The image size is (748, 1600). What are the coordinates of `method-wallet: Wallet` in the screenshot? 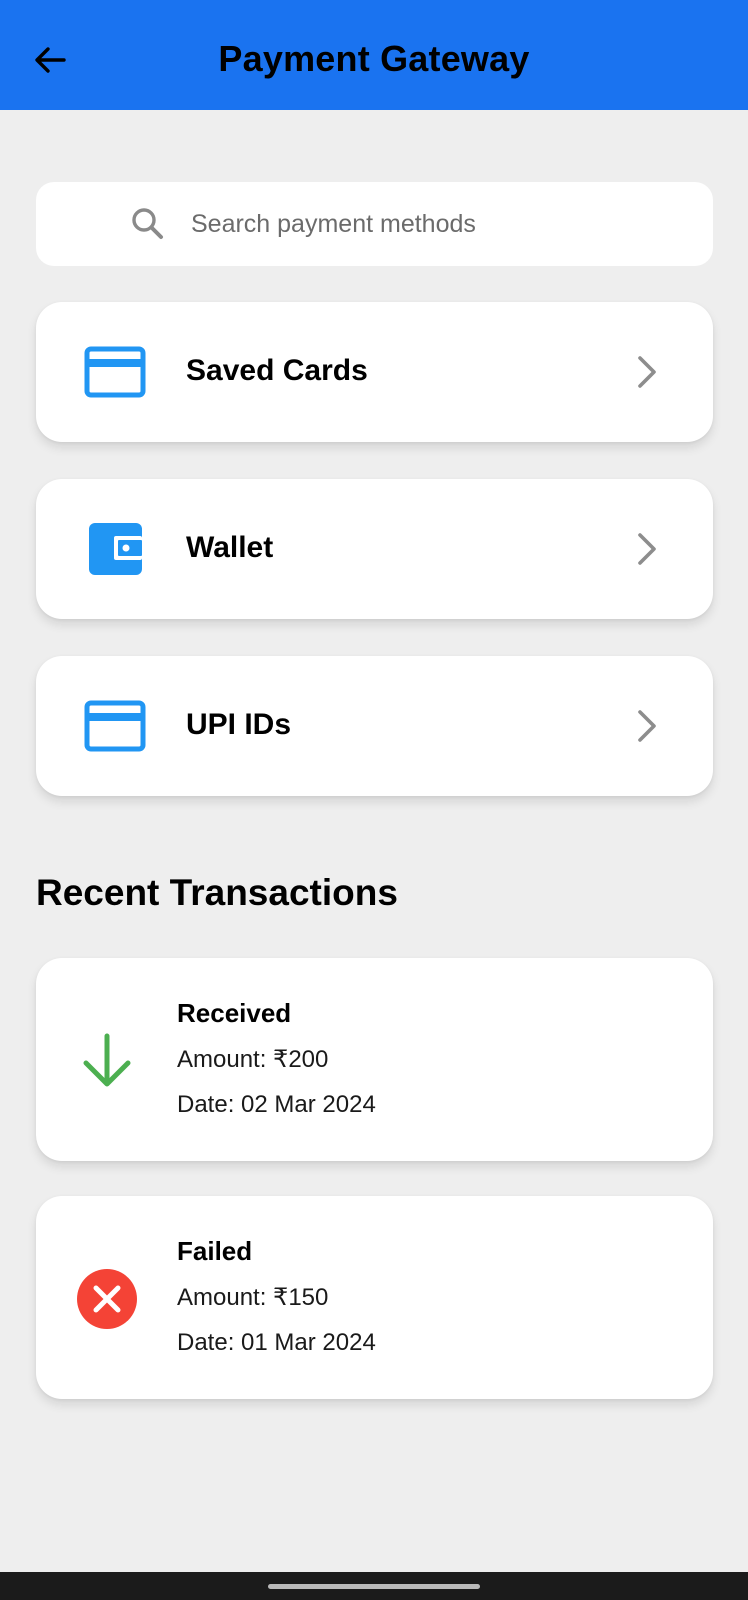 It's located at (374, 549).